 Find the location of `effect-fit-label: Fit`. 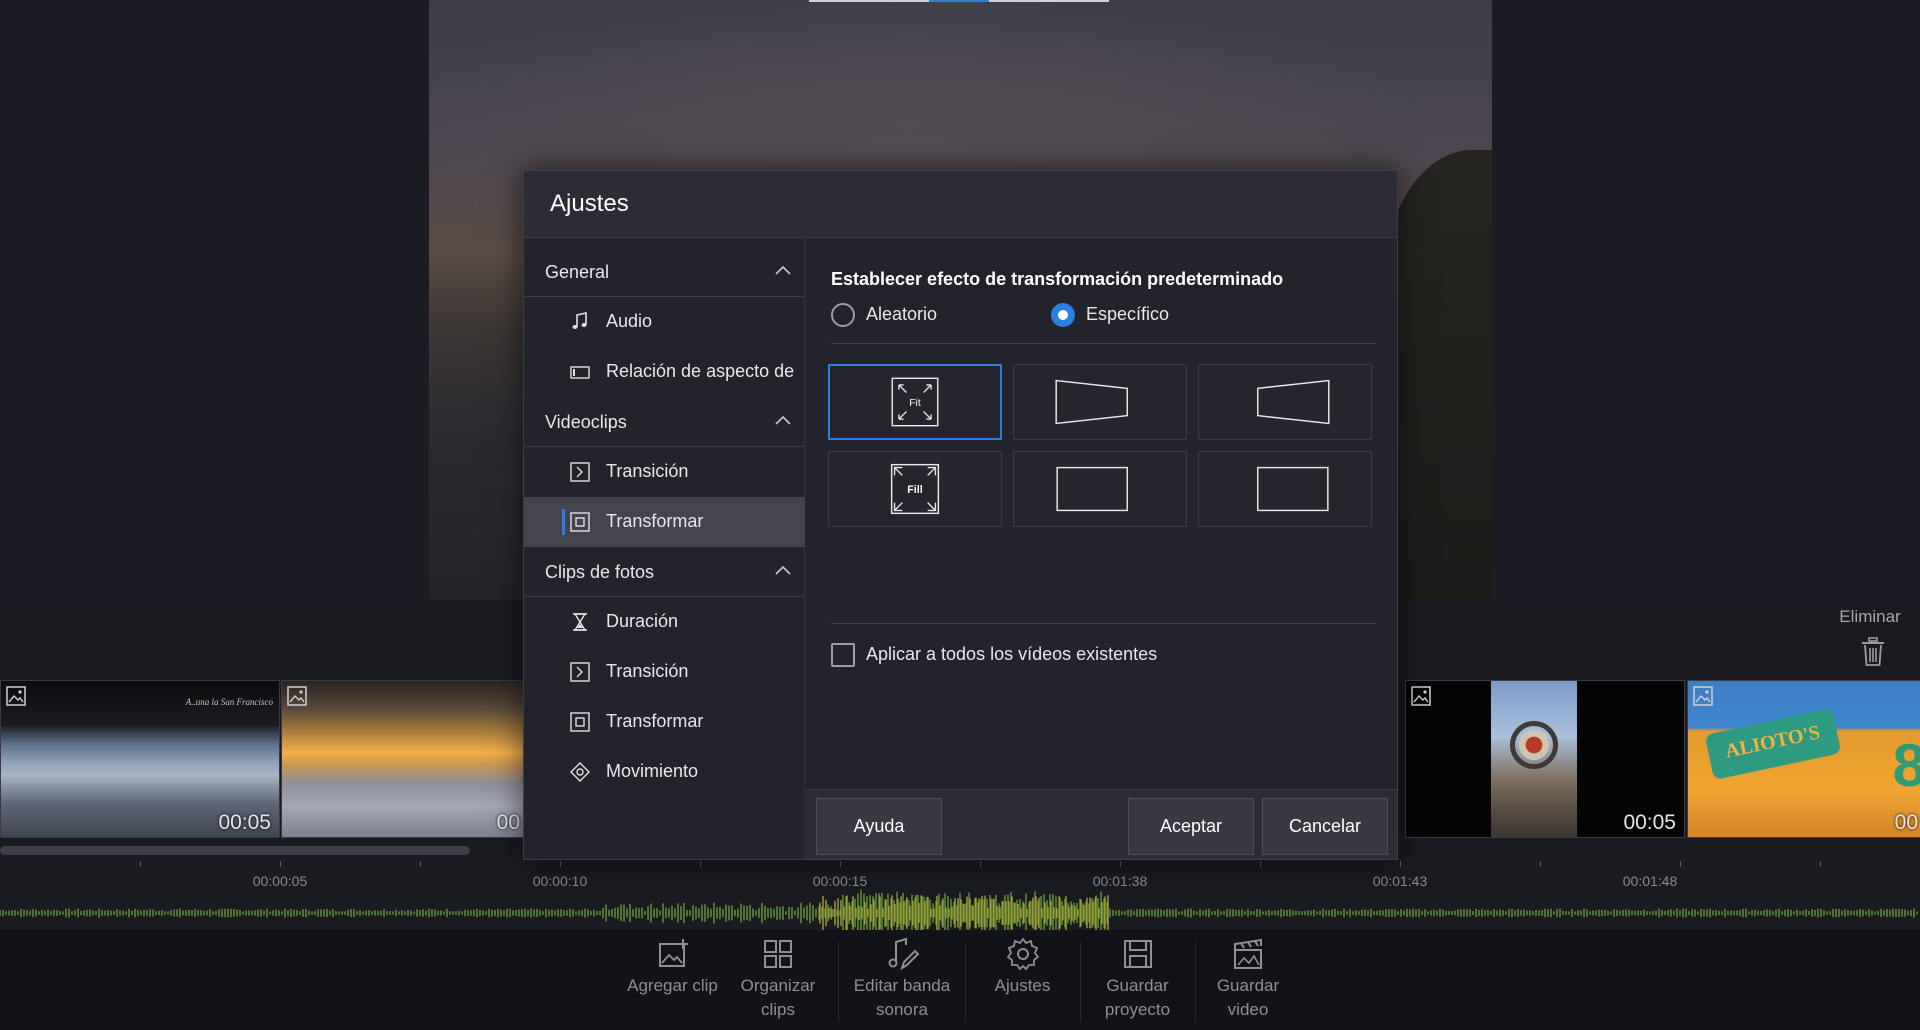

effect-fit-label: Fit is located at coordinates (915, 403).